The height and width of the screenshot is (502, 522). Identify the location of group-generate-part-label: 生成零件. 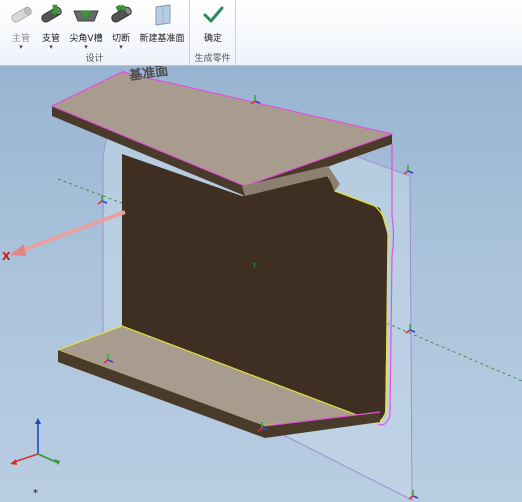
(212, 59).